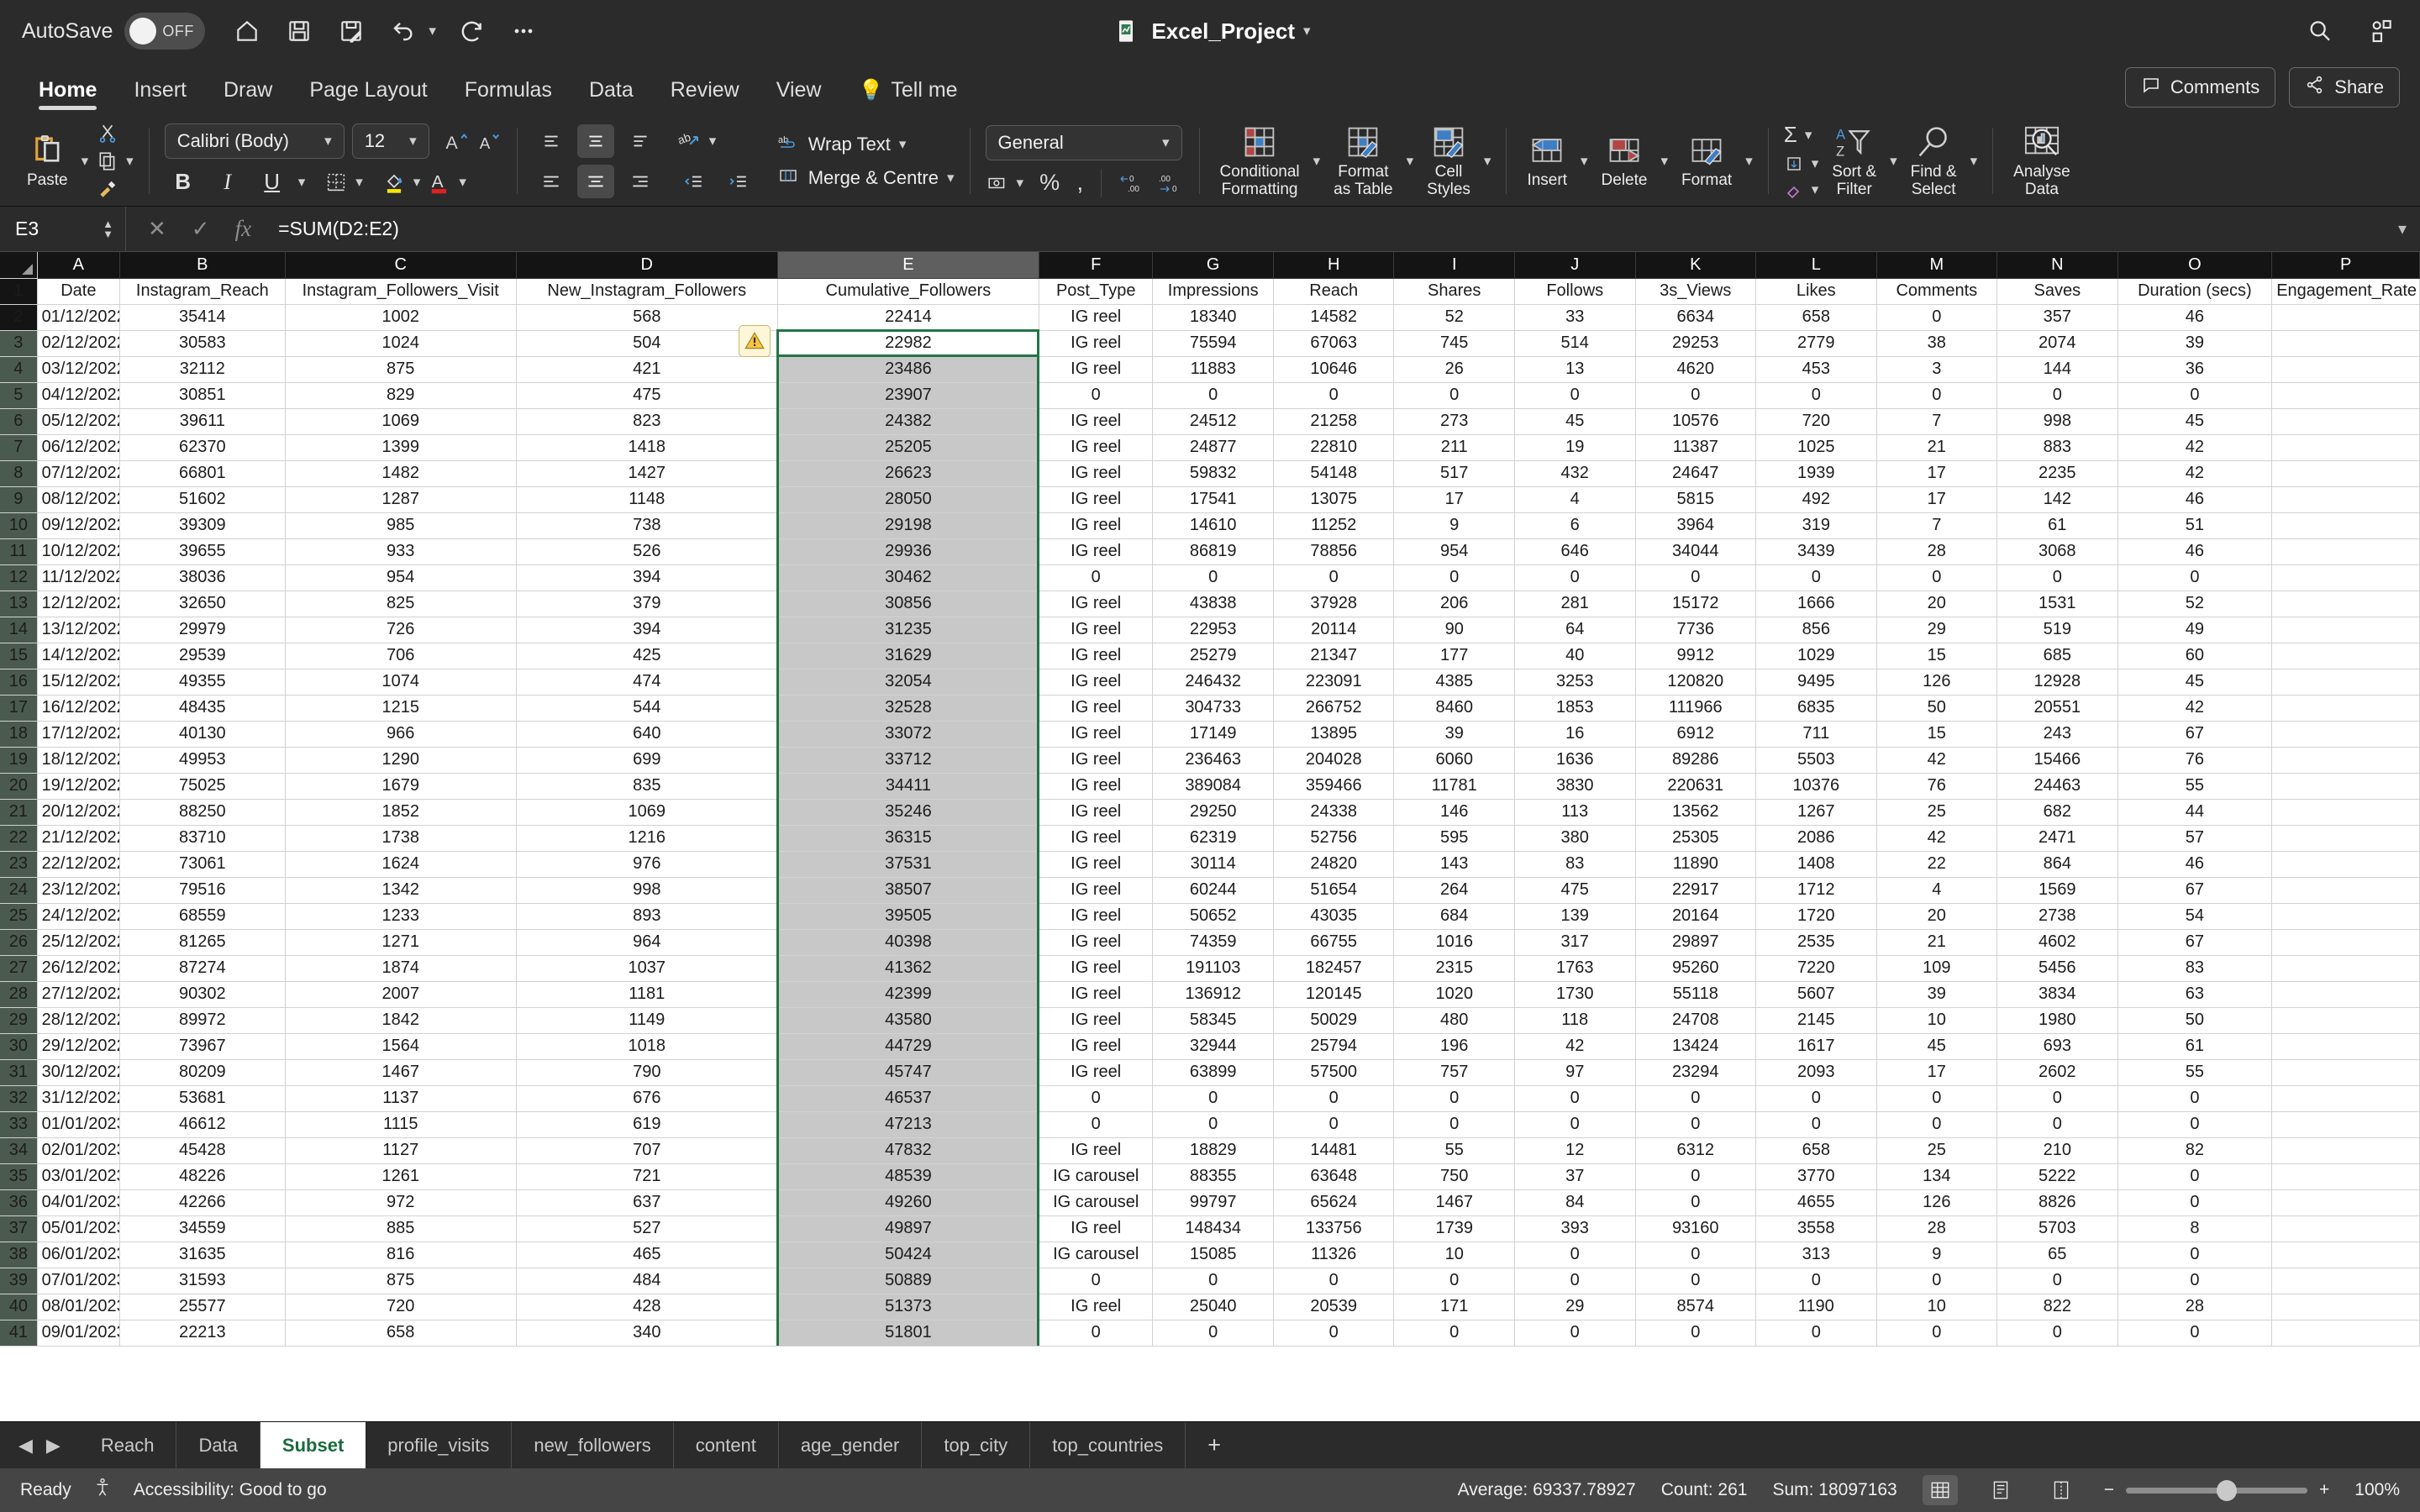 Image resolution: width=2420 pixels, height=1512 pixels. I want to click on cell: 88250, so click(202, 812).